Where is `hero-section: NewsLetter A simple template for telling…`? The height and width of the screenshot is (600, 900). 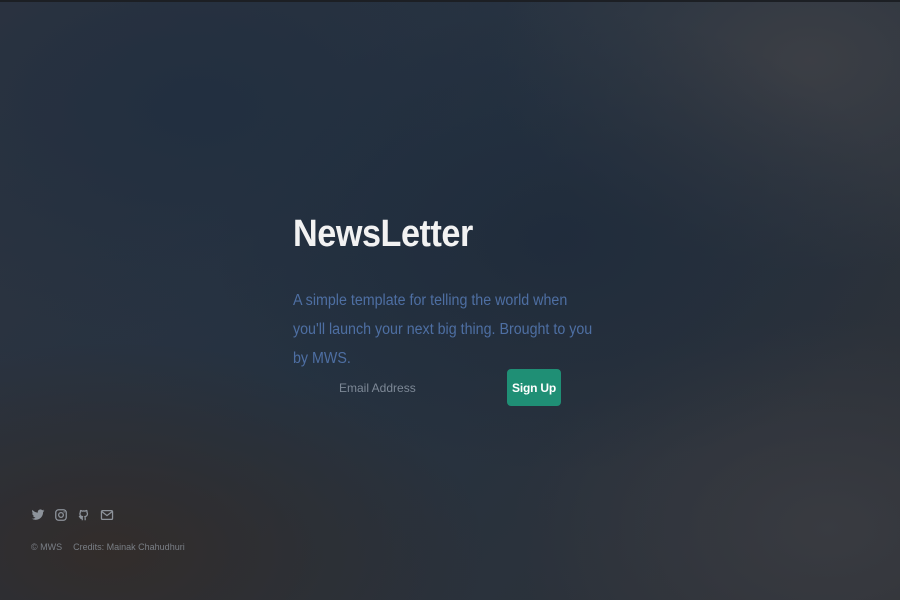 hero-section: NewsLetter A simple template for telling… is located at coordinates (463, 290).